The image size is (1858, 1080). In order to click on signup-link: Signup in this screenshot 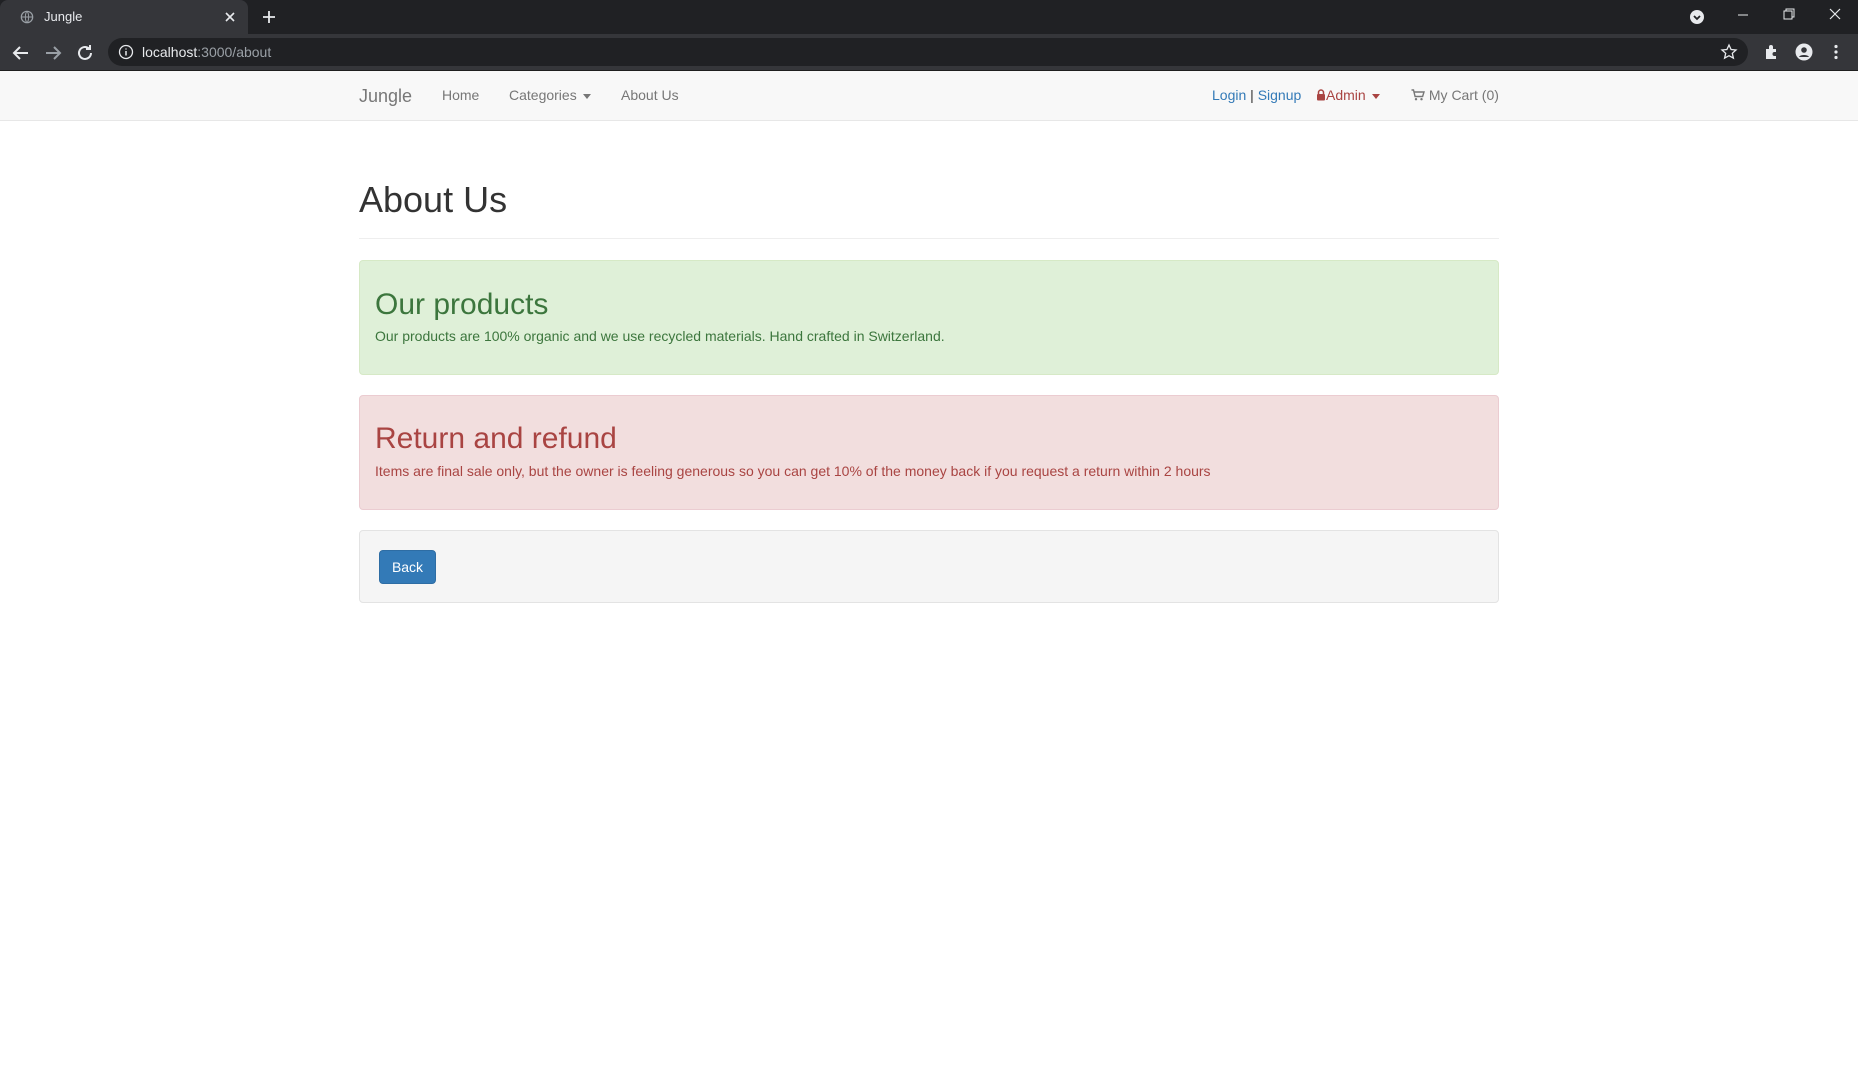, I will do `click(1280, 95)`.